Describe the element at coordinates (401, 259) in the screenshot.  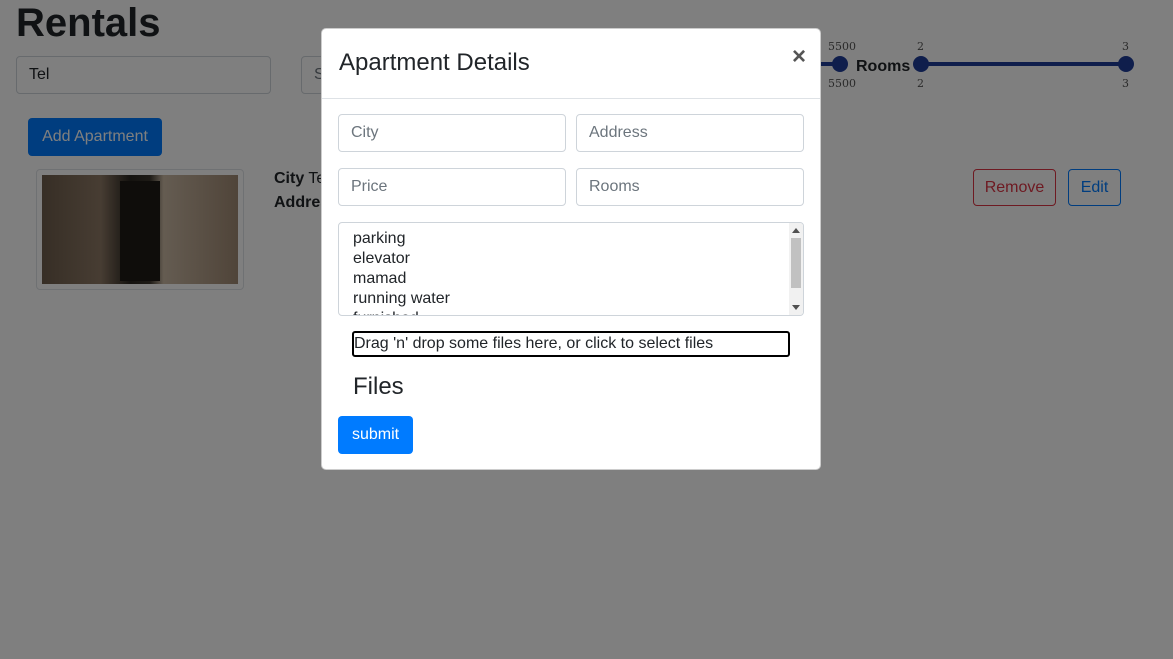
I see `feature-option-elevator: elevator` at that location.